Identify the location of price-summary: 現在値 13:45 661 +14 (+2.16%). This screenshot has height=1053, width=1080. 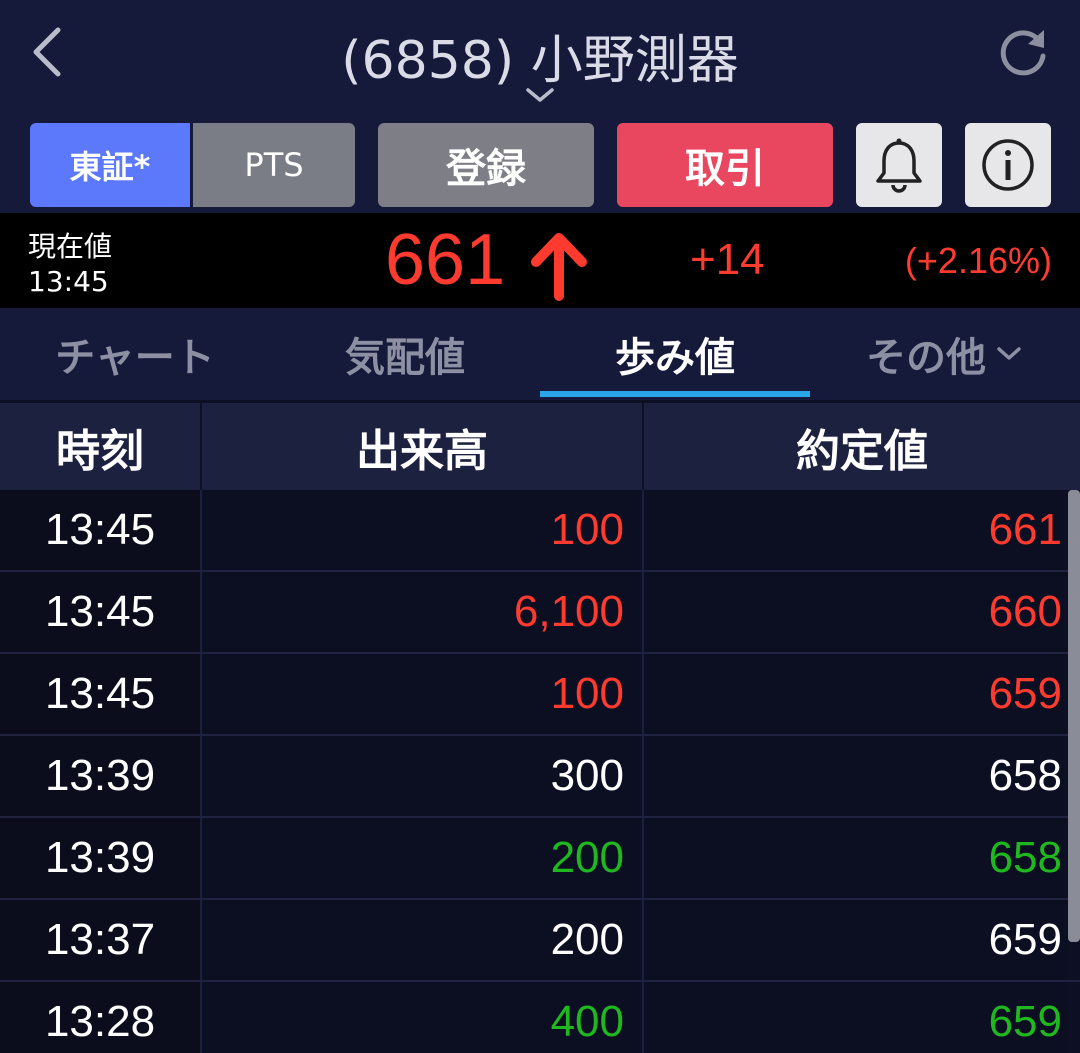
(540, 260).